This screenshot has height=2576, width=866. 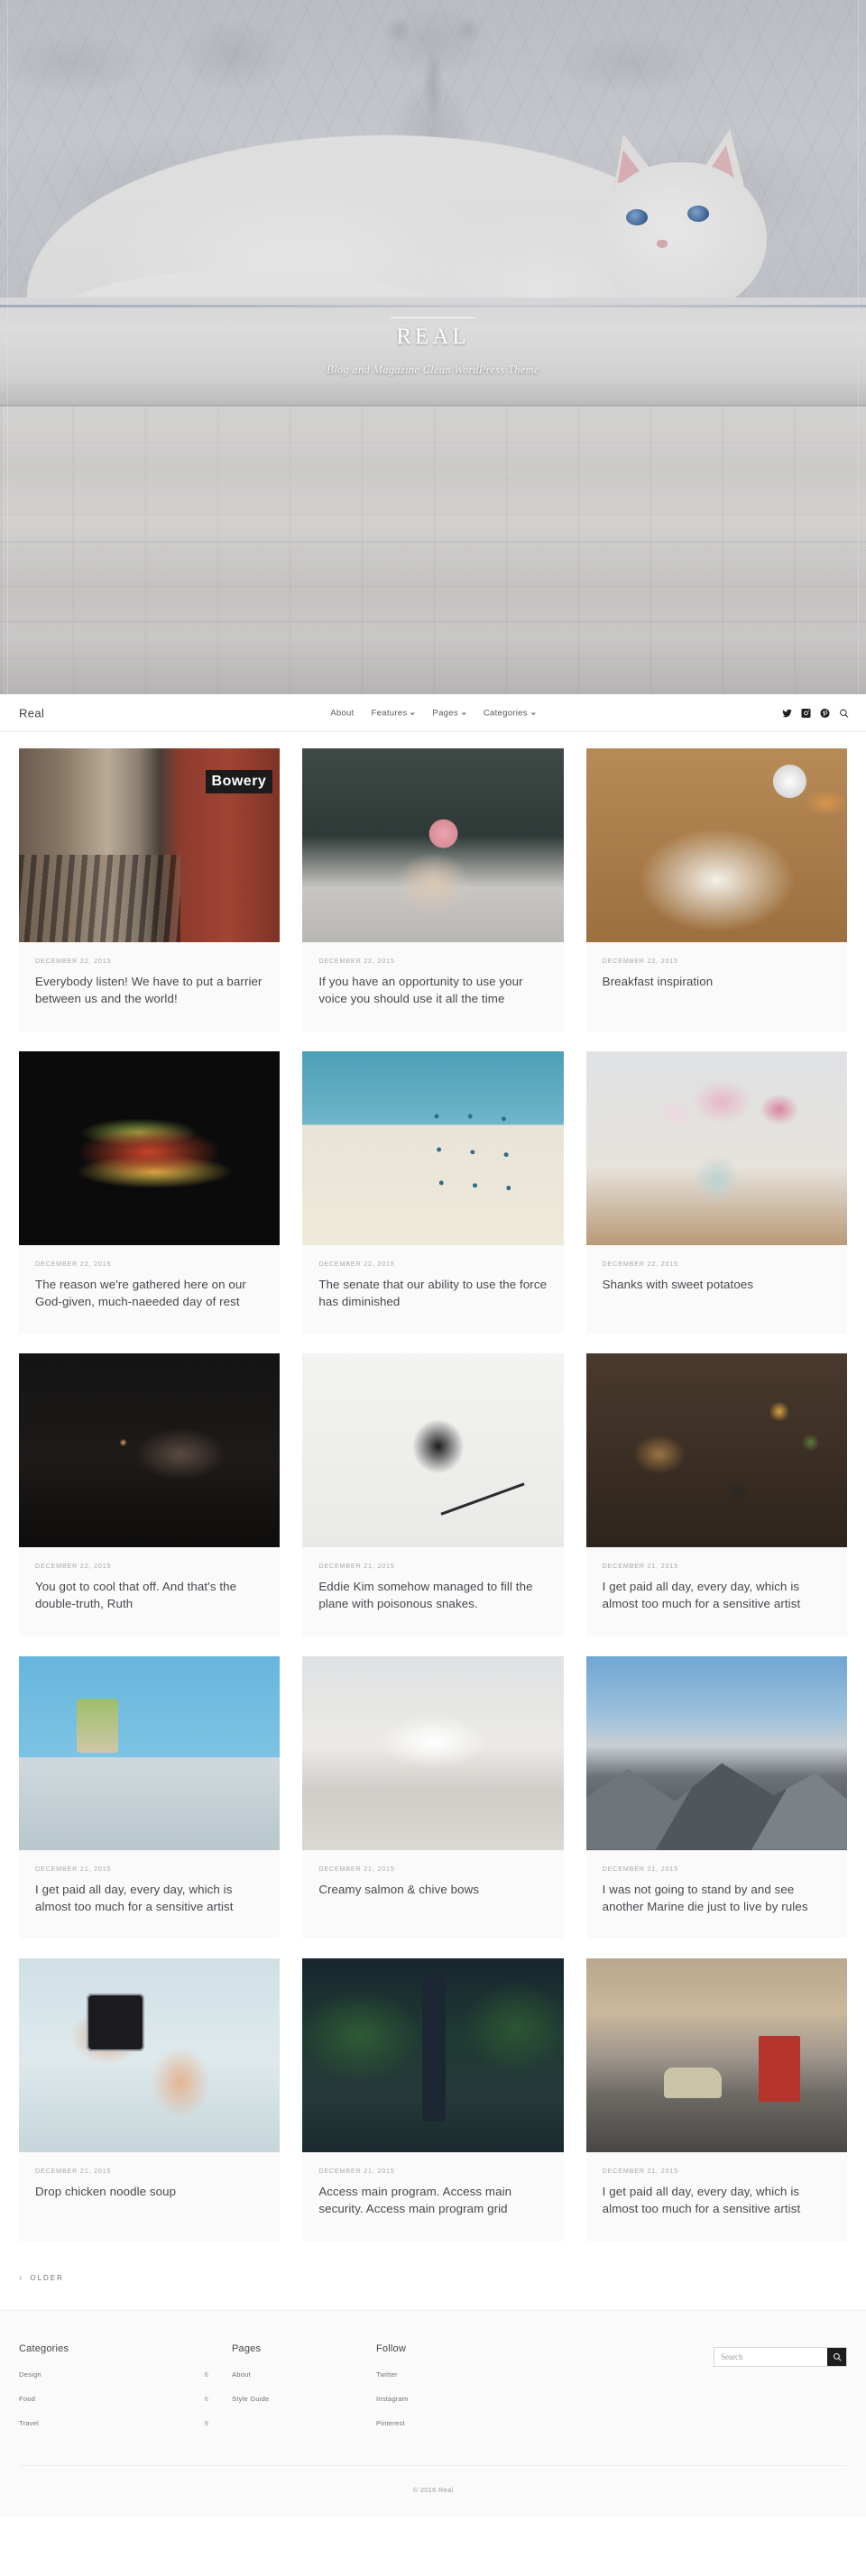 I want to click on nav-item-categories: Categories, so click(x=510, y=713).